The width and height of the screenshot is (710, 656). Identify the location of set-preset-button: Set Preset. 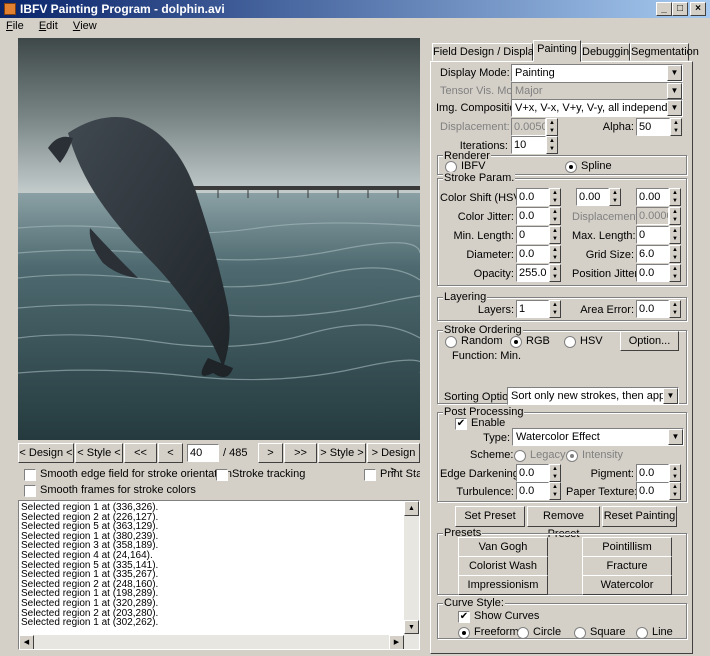
(490, 516).